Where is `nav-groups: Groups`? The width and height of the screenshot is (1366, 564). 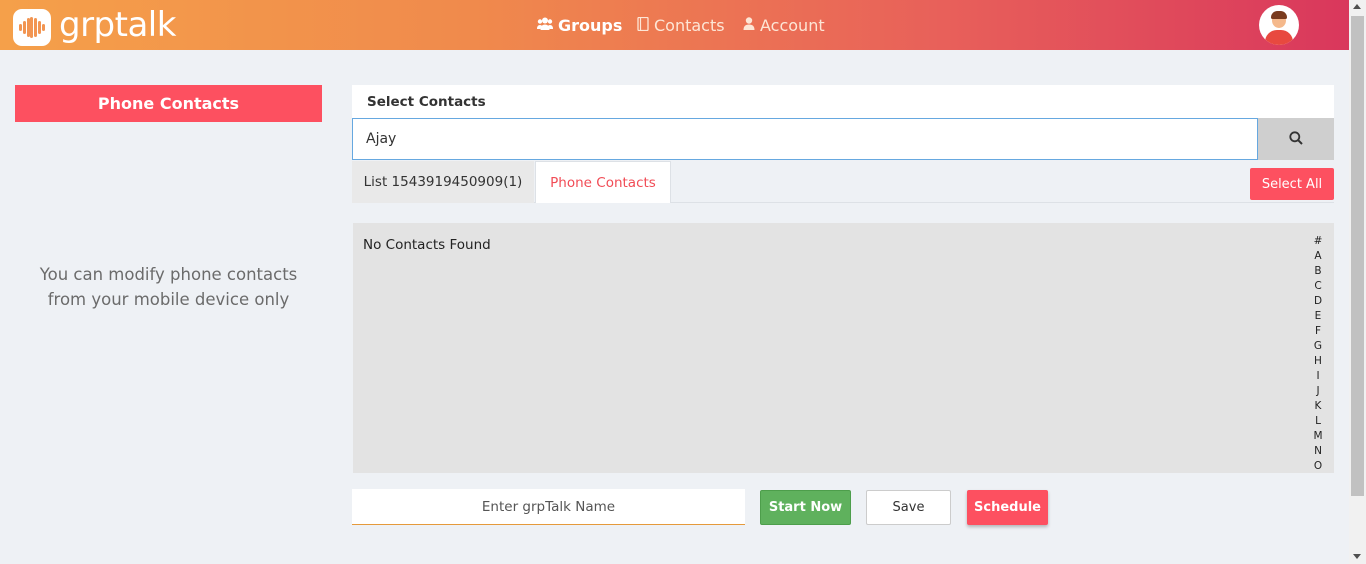 nav-groups: Groups is located at coordinates (579, 25).